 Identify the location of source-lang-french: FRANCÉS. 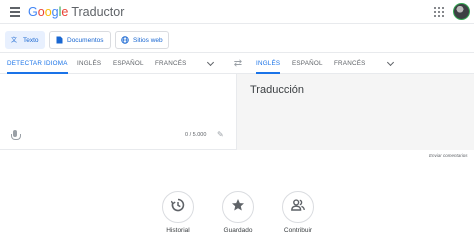
(171, 63).